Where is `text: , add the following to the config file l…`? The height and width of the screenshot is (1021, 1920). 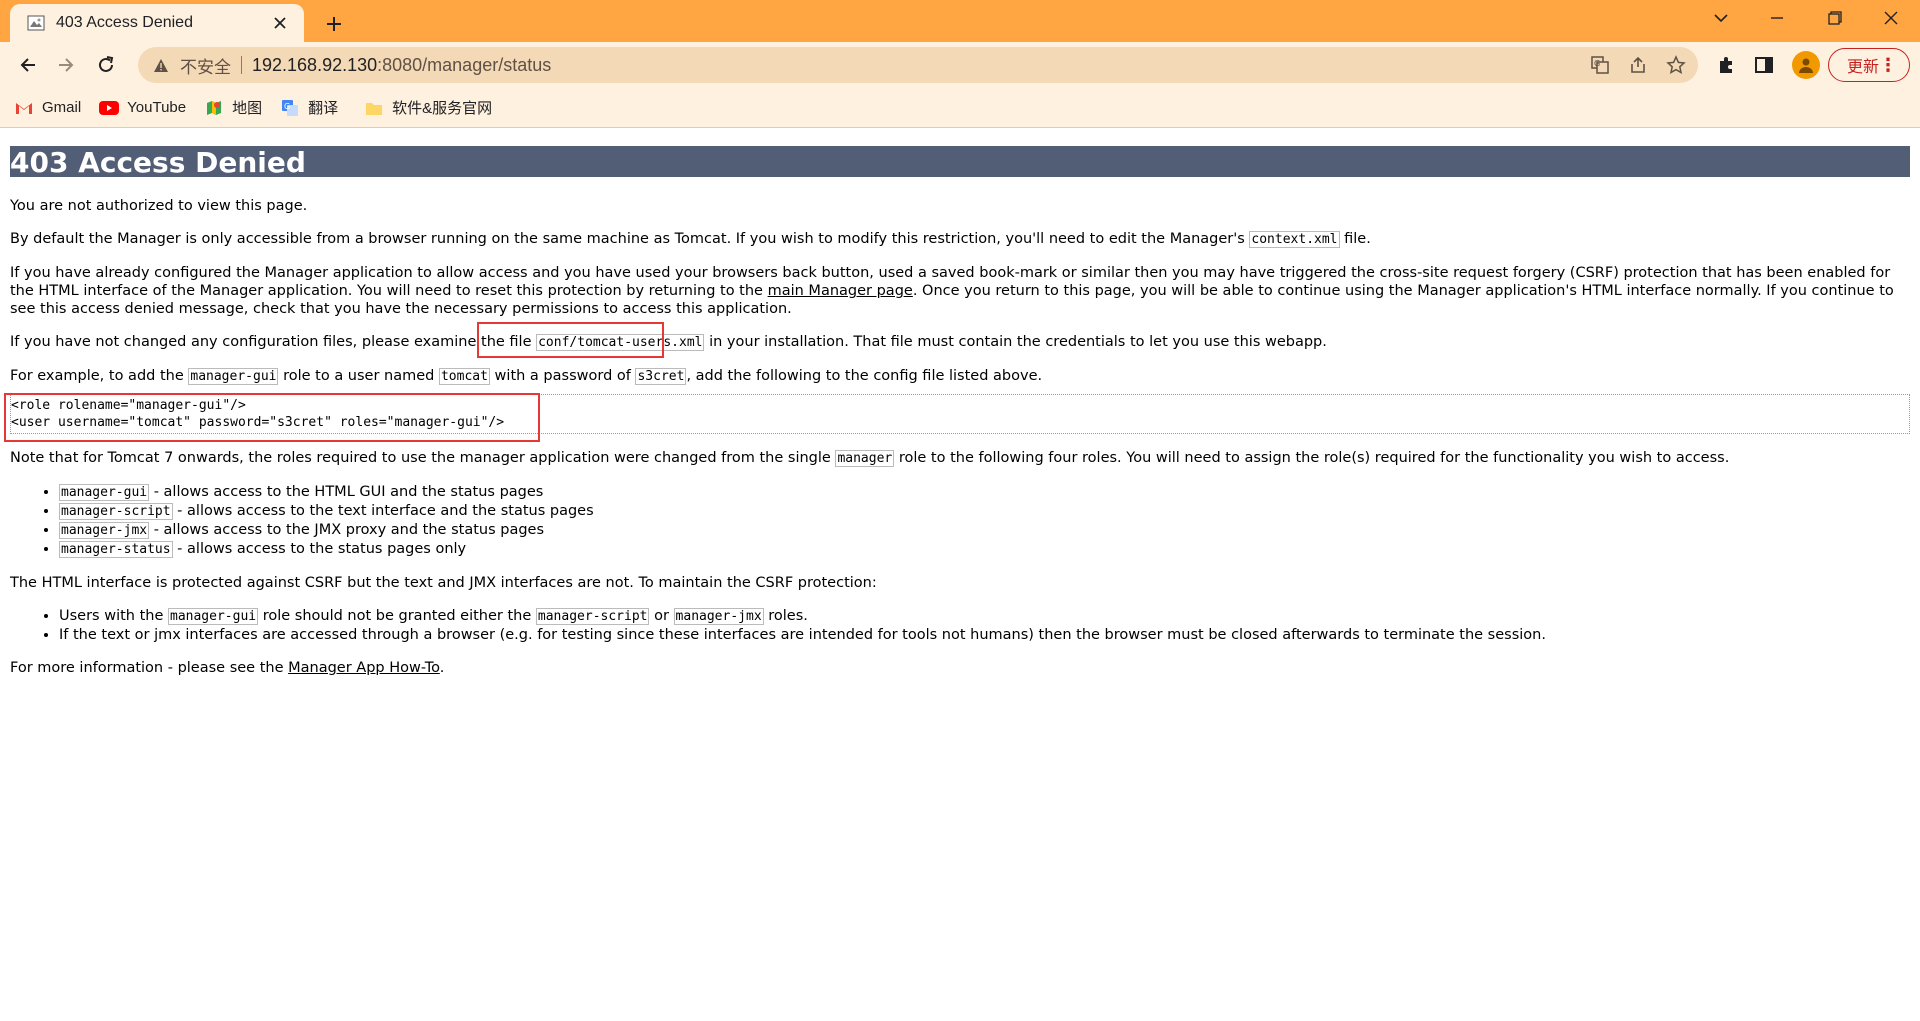 text: , add the following to the config file l… is located at coordinates (864, 376).